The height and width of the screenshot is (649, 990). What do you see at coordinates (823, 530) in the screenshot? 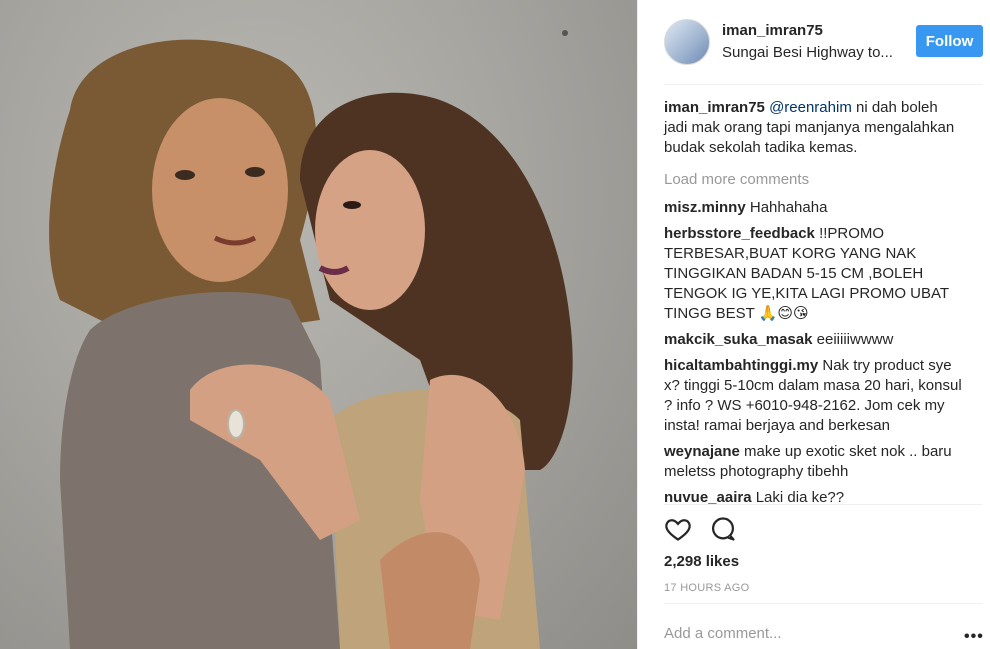
I see `post-actions` at bounding box center [823, 530].